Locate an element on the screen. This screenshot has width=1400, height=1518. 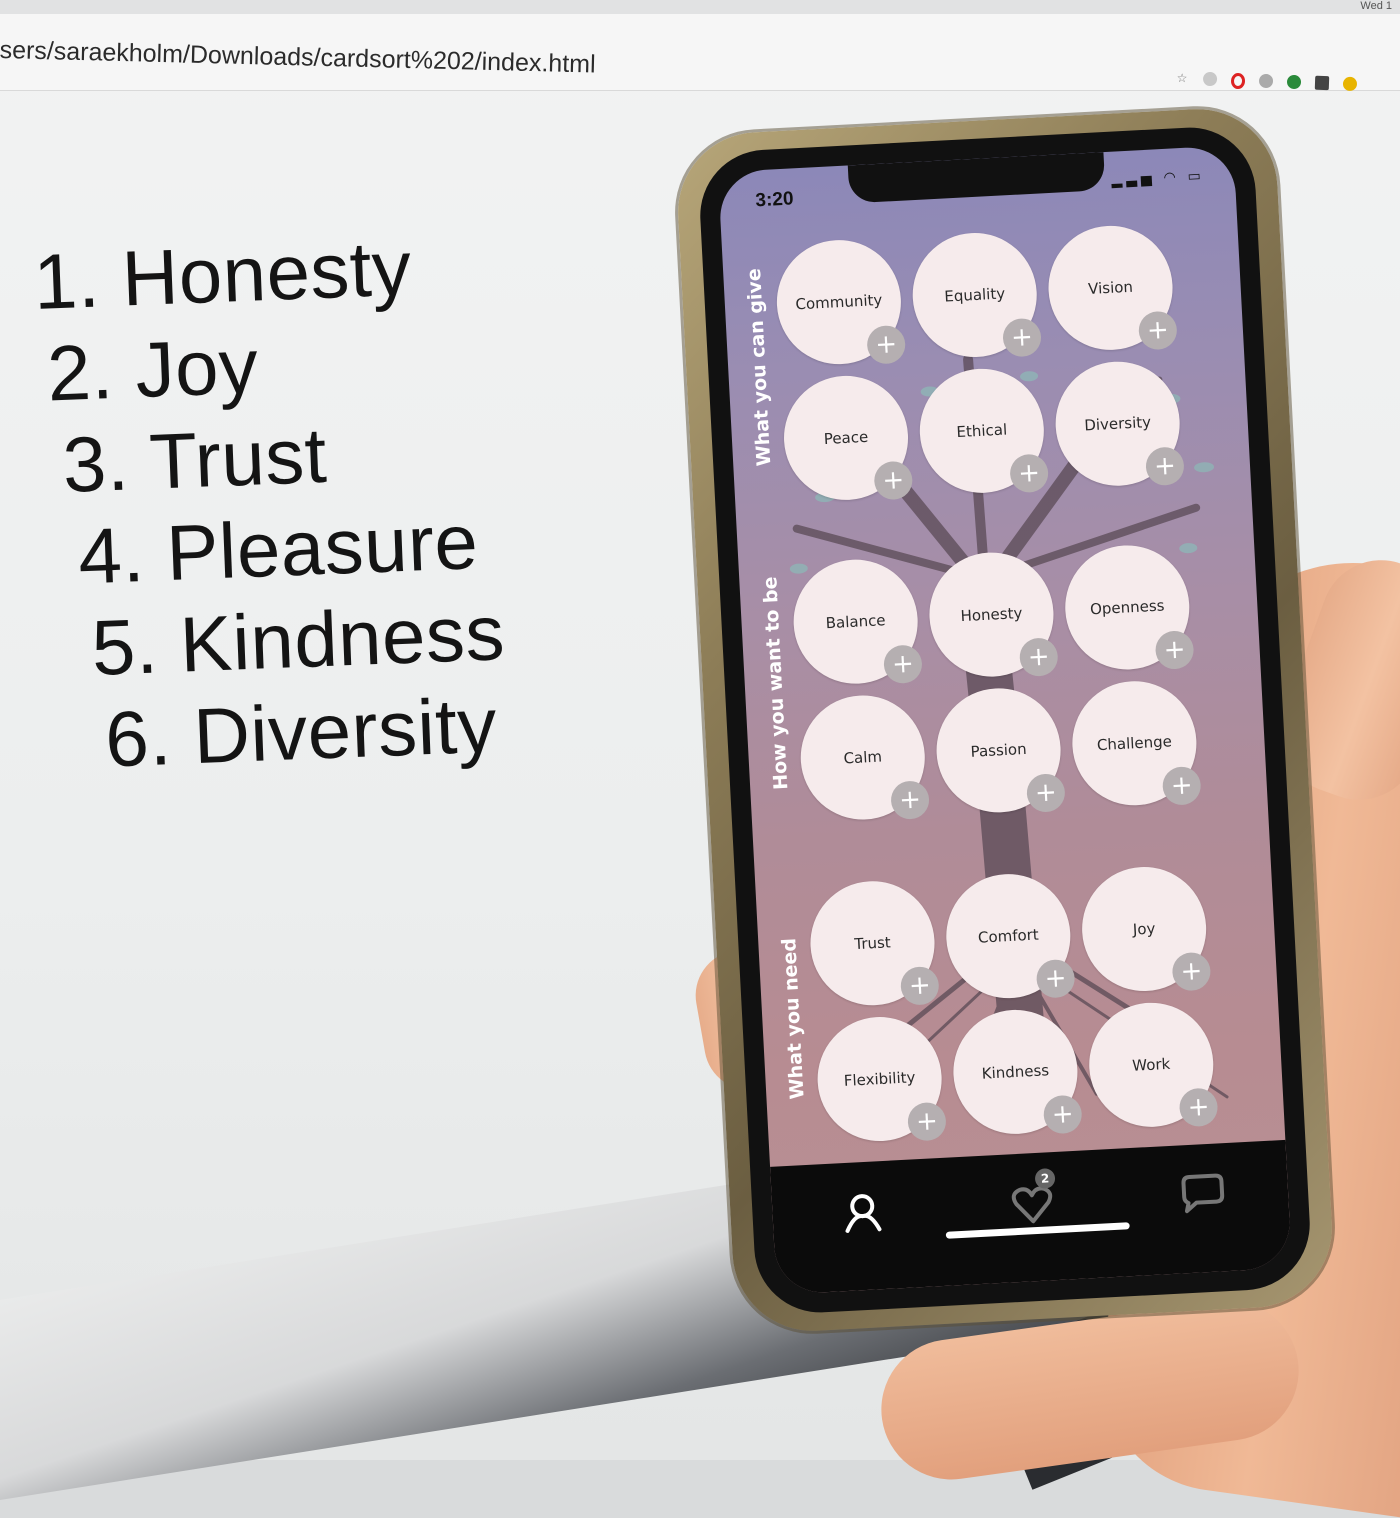
bookmark-star-icon: ☆ is located at coordinates (1182, 78).